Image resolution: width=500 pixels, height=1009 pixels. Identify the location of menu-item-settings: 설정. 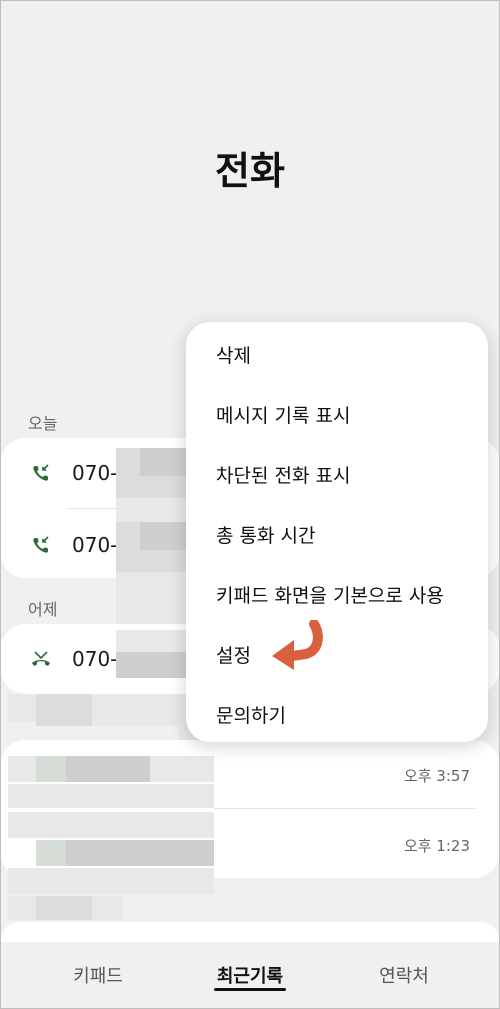
(337, 654).